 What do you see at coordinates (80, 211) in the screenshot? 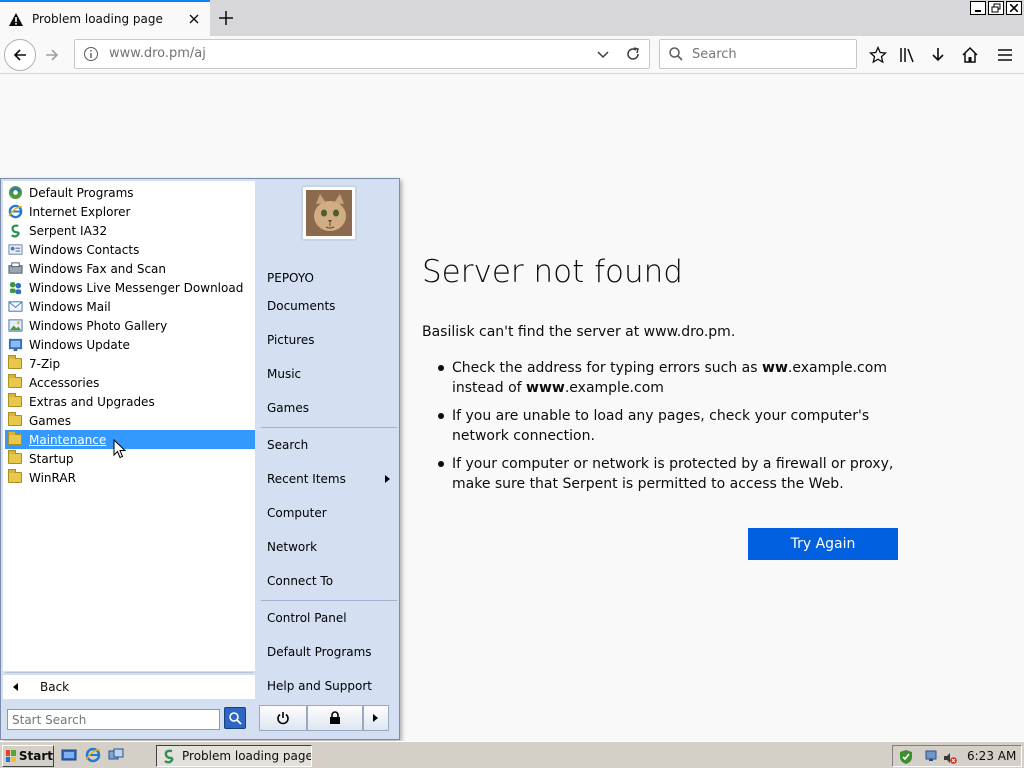
I see `program-label: Internet Explorer` at bounding box center [80, 211].